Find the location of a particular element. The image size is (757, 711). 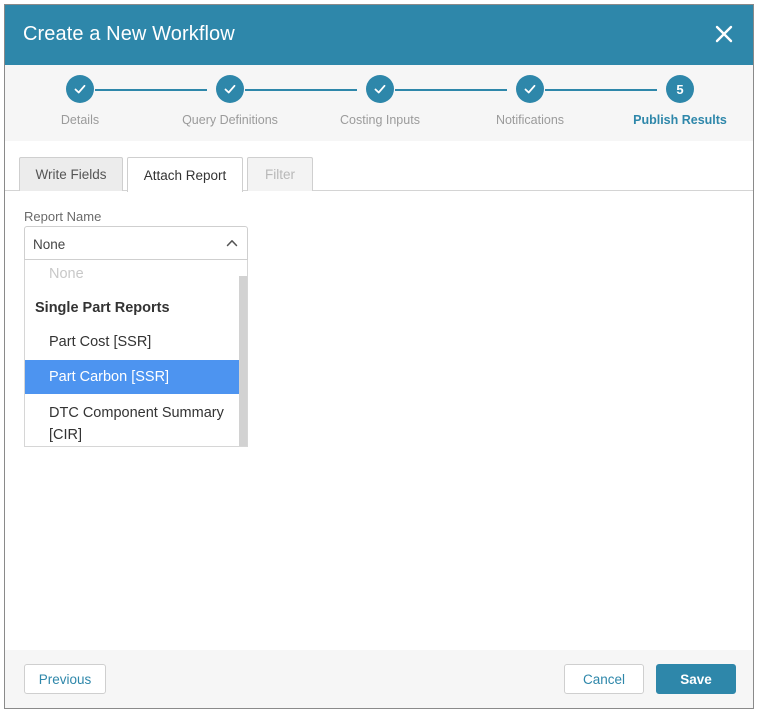

tab-bar: Write Fields Attach Report Filter is located at coordinates (379, 174).